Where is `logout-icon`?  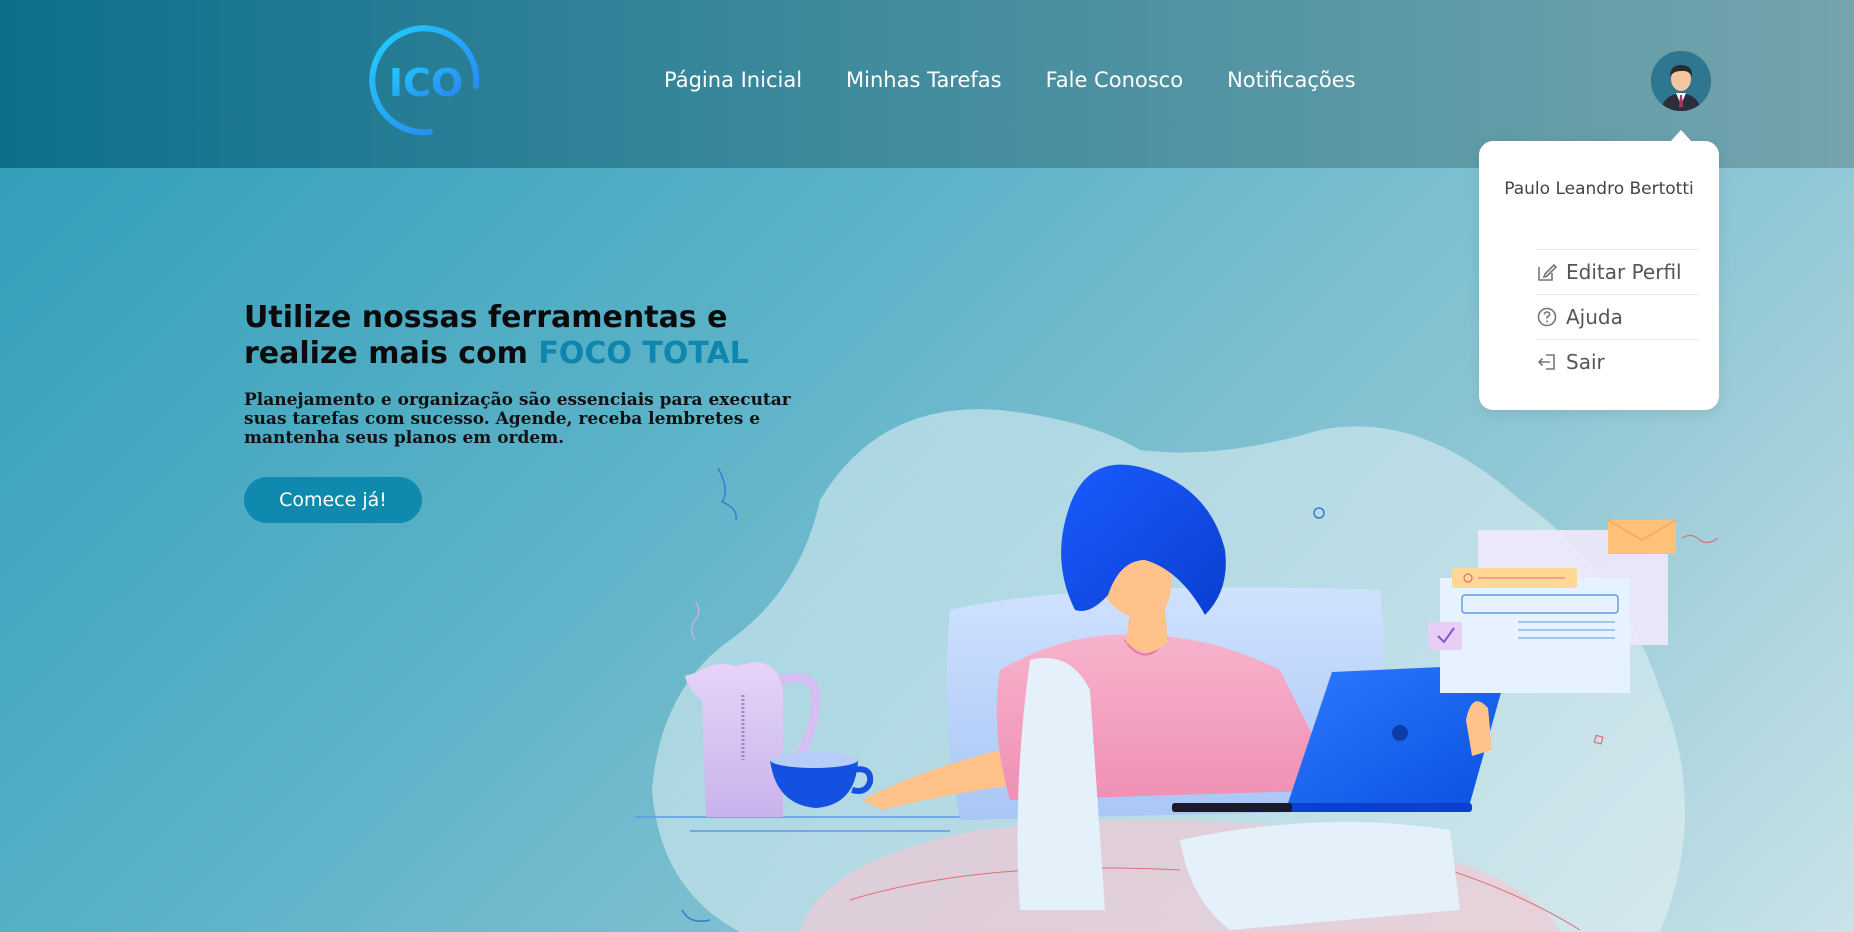 logout-icon is located at coordinates (1546, 362).